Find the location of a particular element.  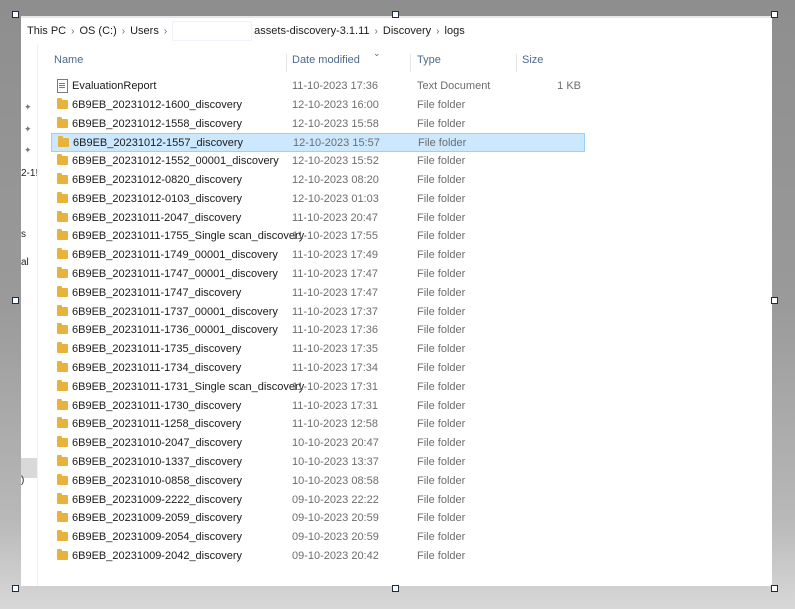

breadcrumb-assets-discovery: assets-discovery-3.1.11 is located at coordinates (311, 31).